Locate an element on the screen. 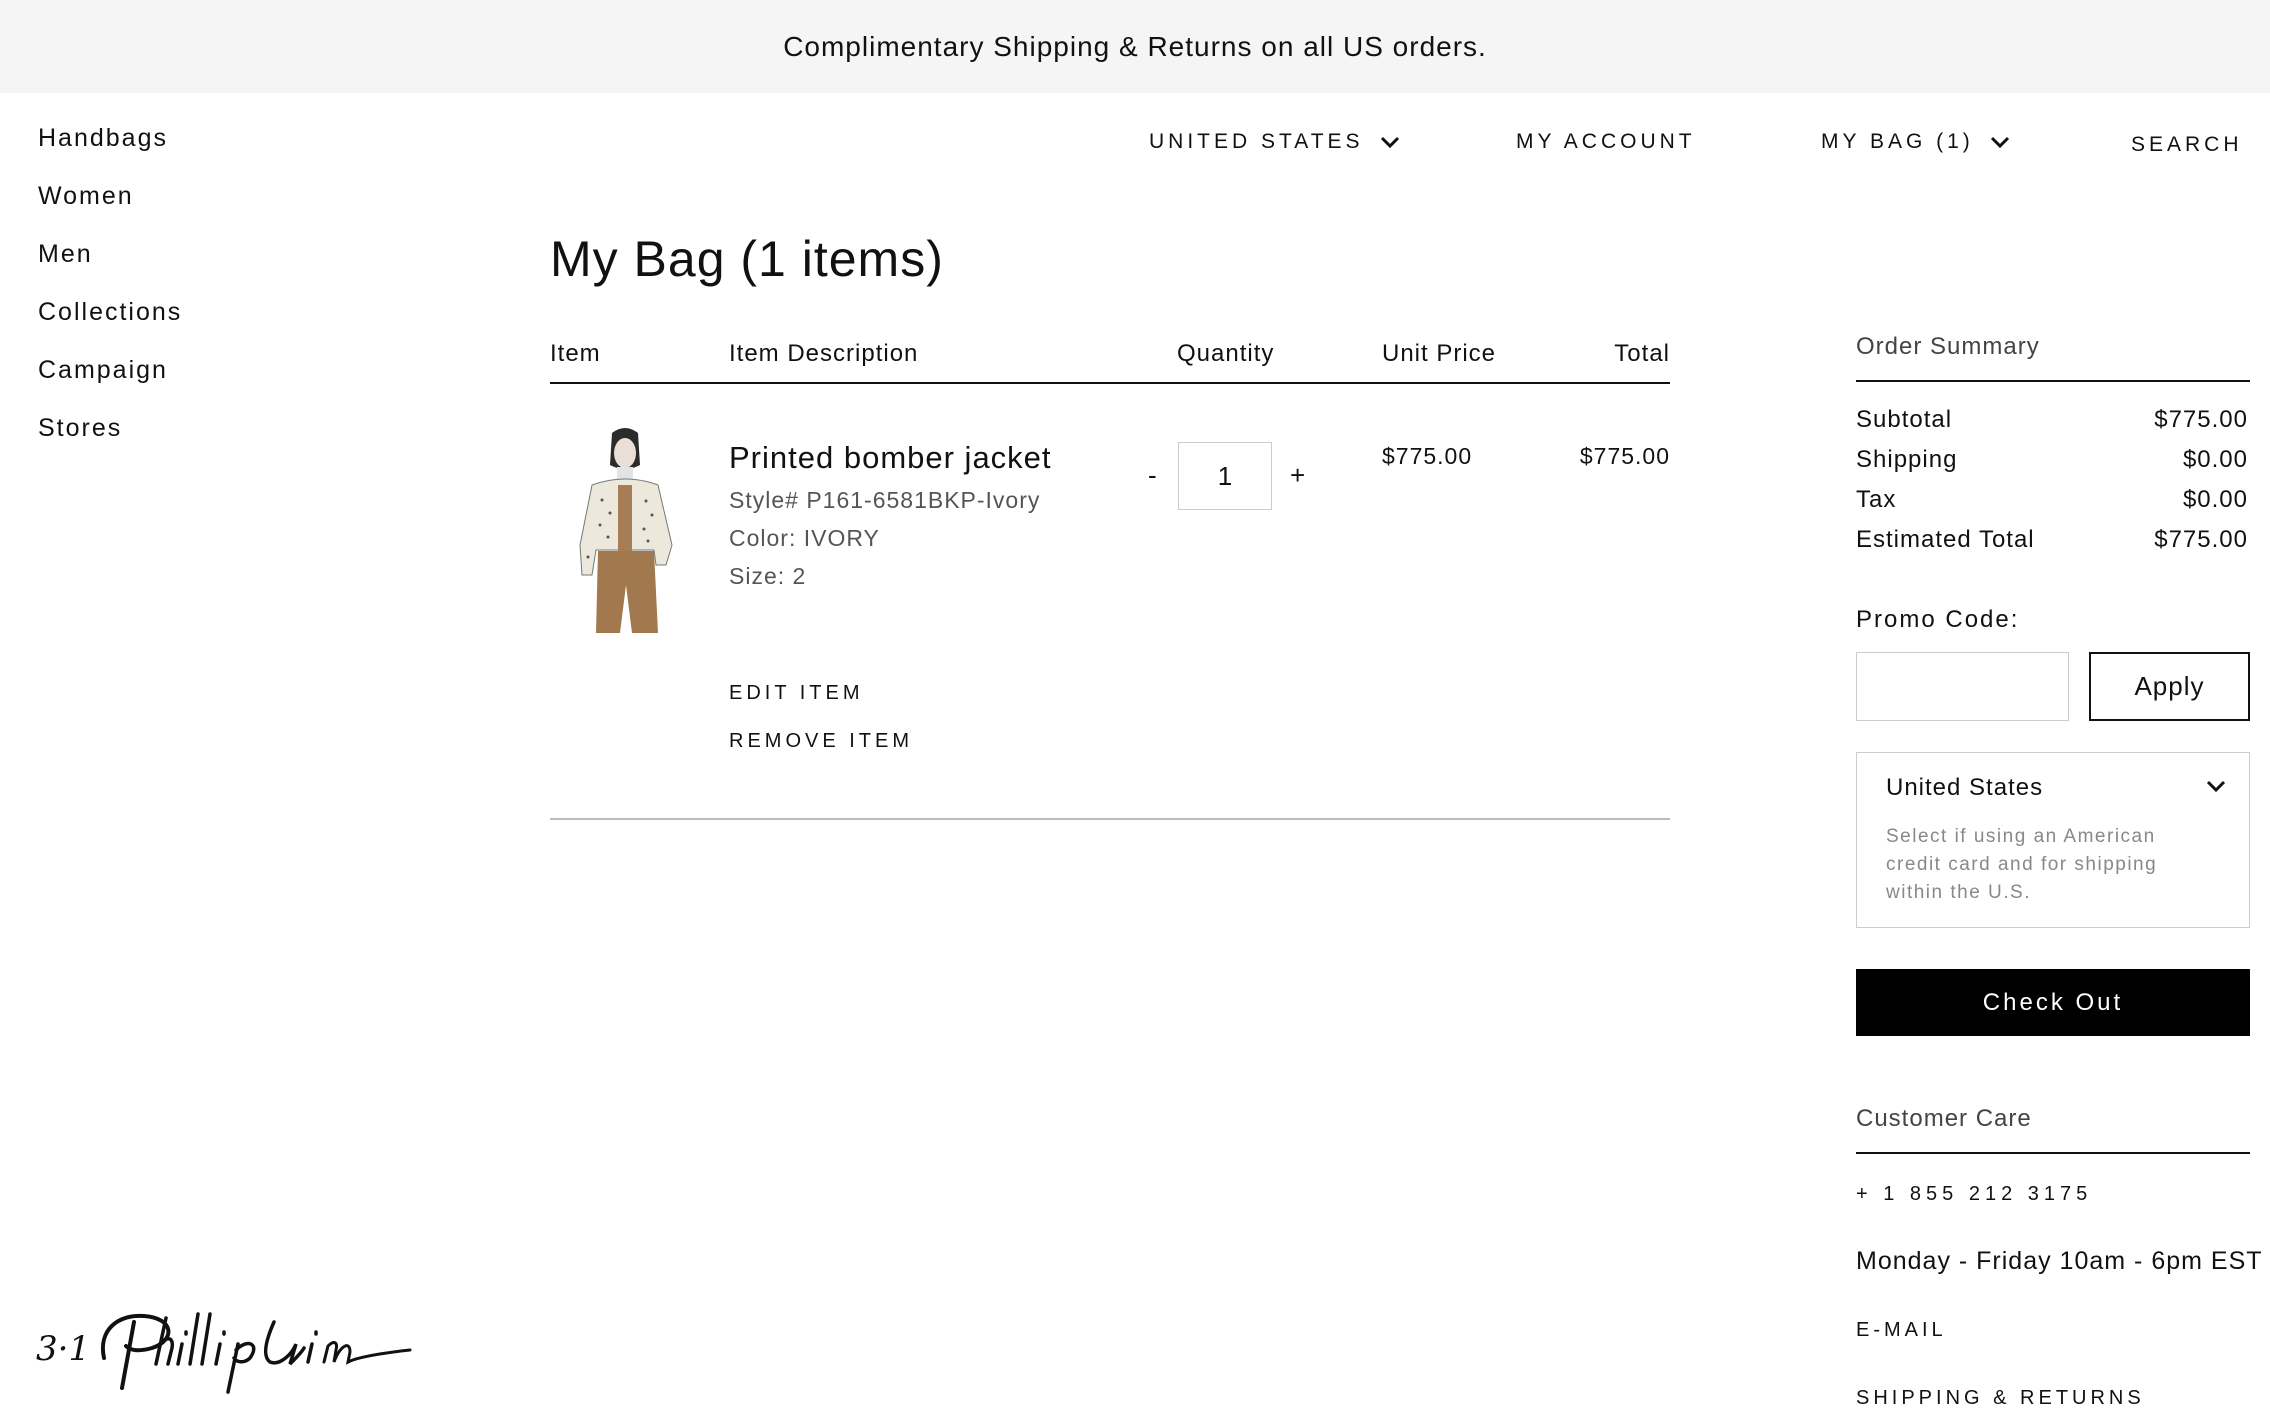 This screenshot has width=2270, height=1424. unit-price: $775.00 is located at coordinates (1427, 456).